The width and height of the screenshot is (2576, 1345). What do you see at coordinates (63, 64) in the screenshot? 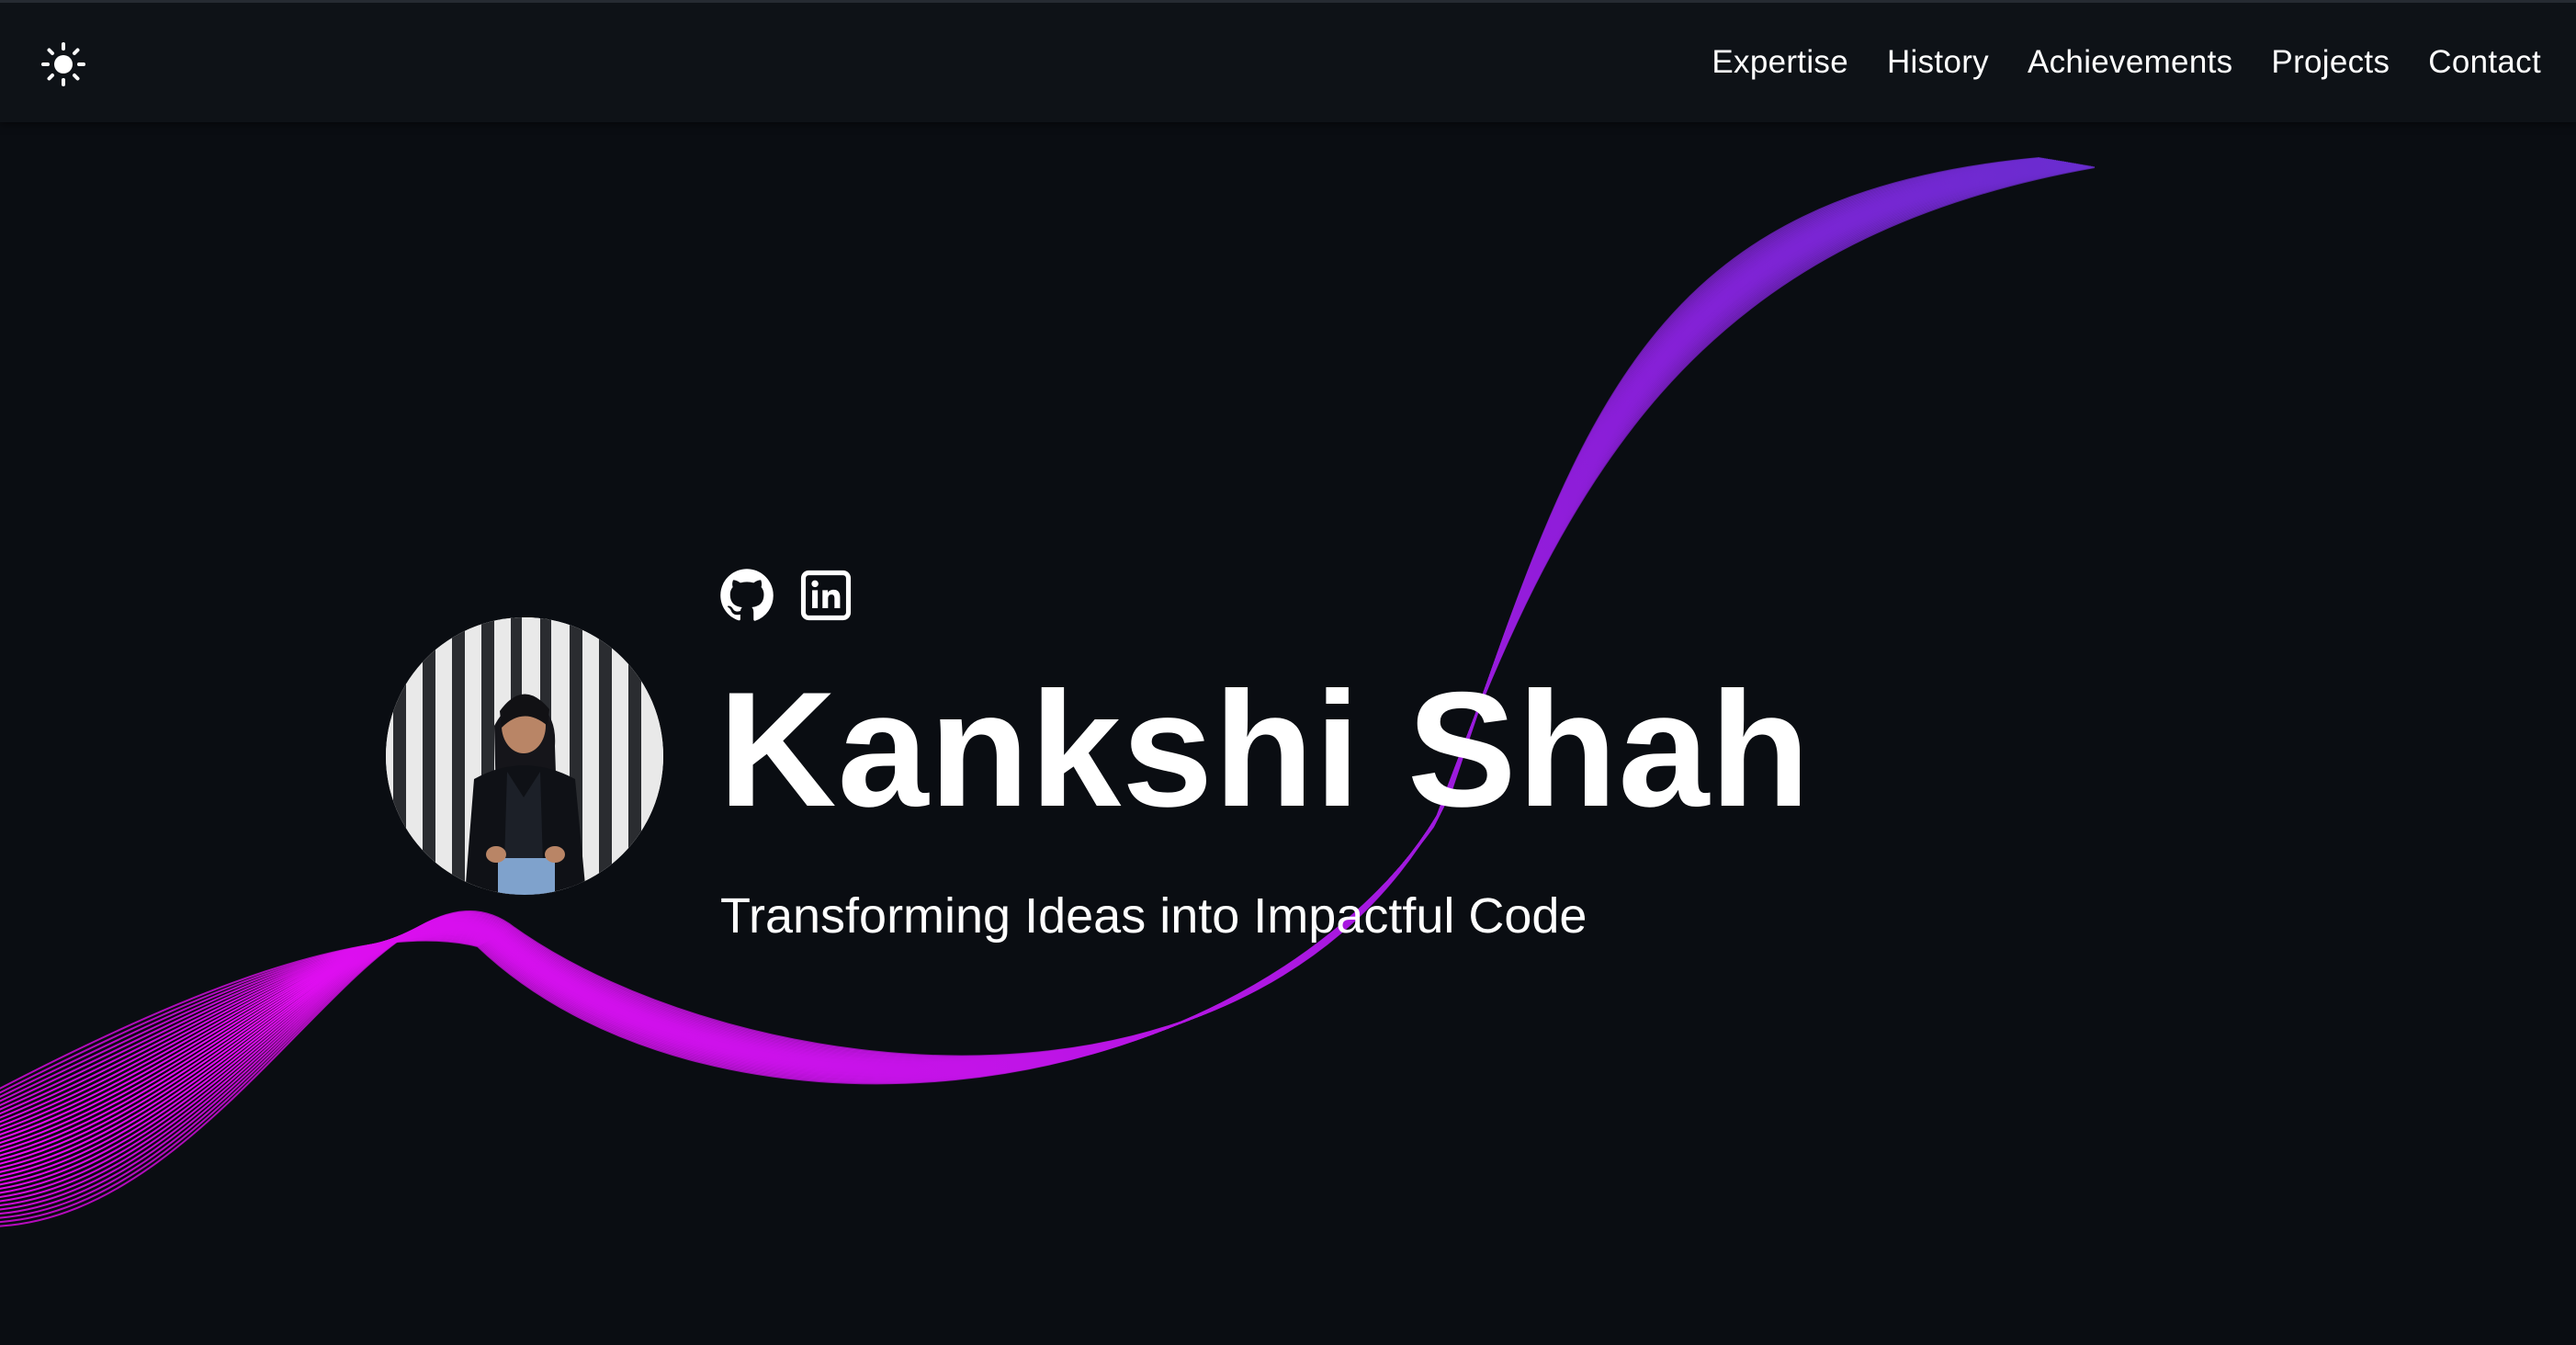
I see `sun-icon` at bounding box center [63, 64].